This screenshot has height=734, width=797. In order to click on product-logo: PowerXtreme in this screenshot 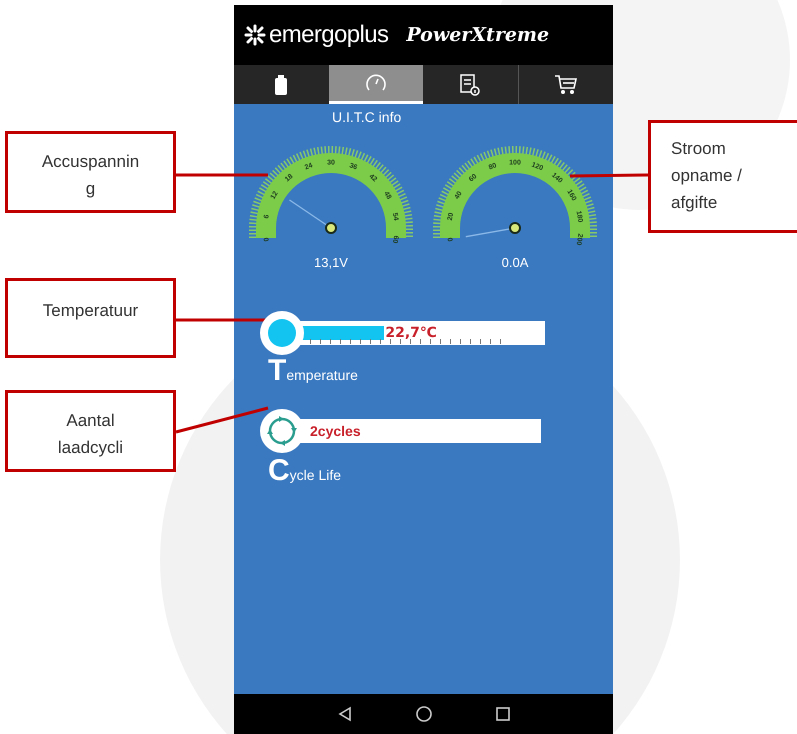, I will do `click(478, 35)`.